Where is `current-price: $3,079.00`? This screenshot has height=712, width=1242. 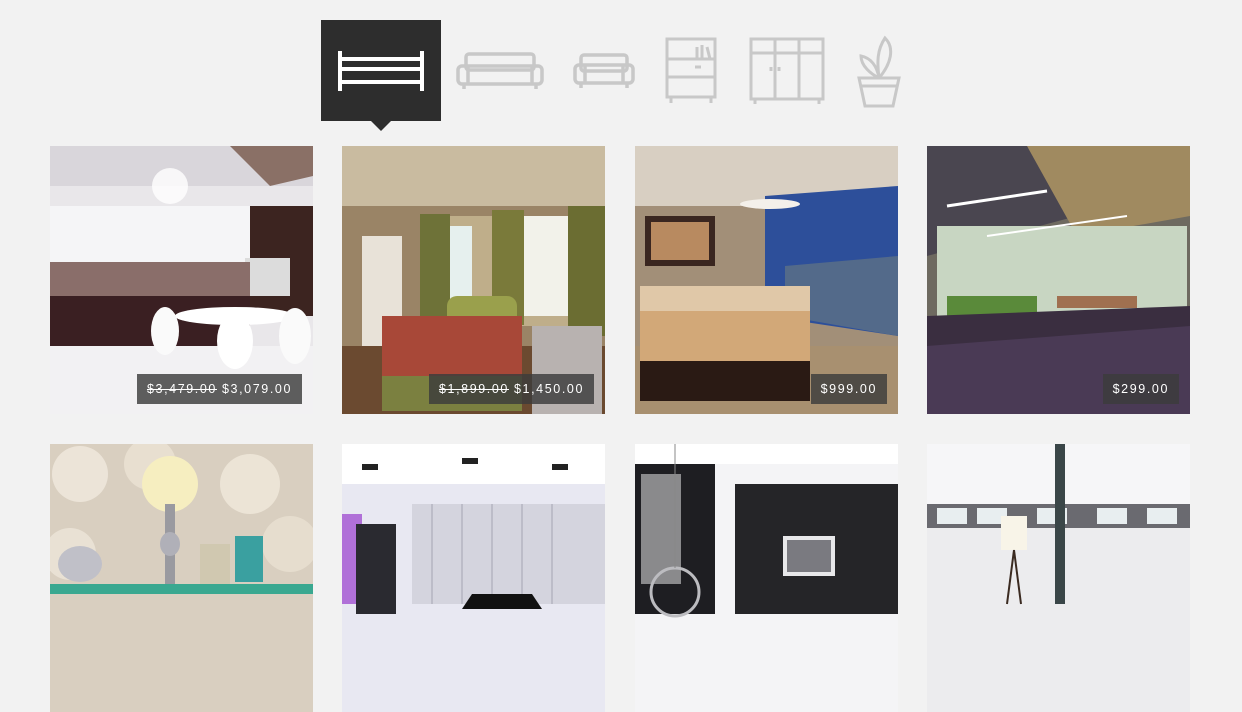
current-price: $3,079.00 is located at coordinates (256, 389).